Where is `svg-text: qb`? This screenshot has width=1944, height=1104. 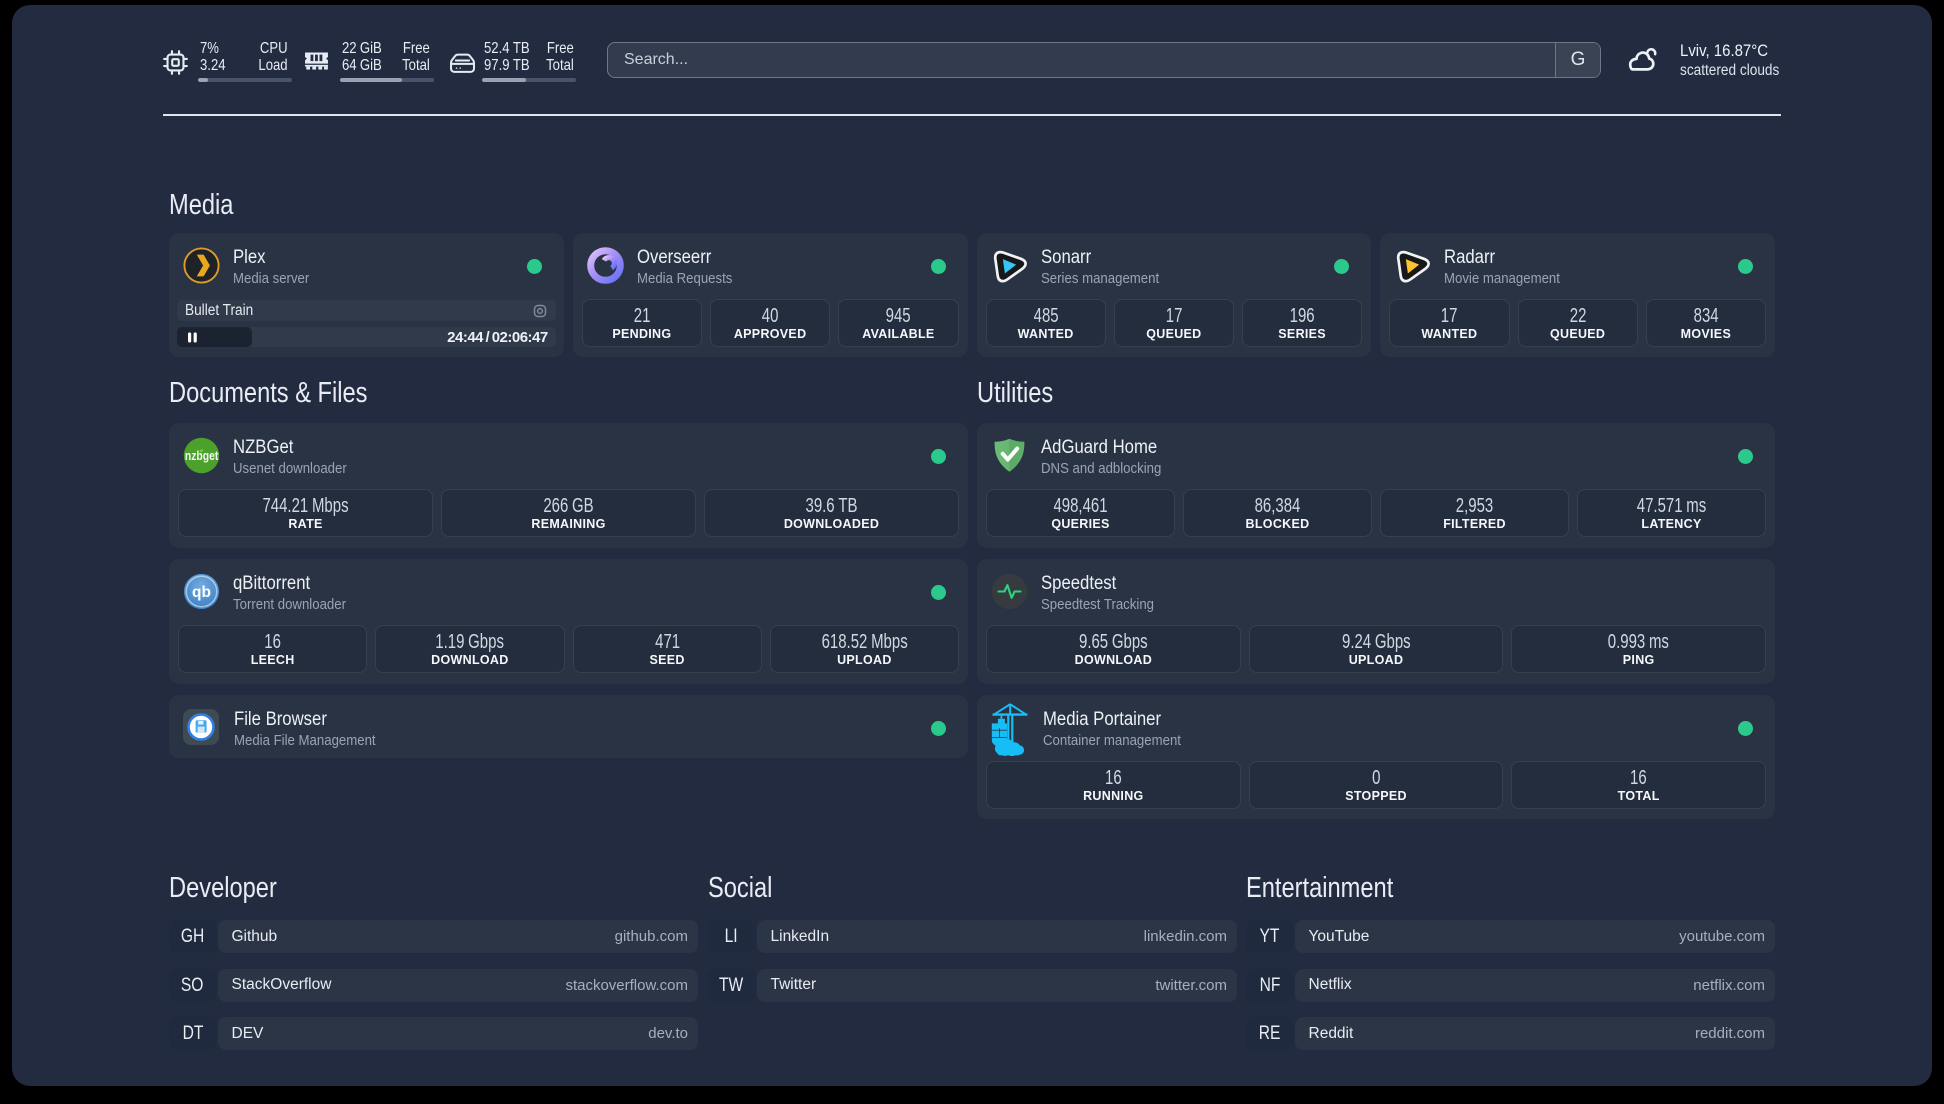 svg-text: qb is located at coordinates (201, 592).